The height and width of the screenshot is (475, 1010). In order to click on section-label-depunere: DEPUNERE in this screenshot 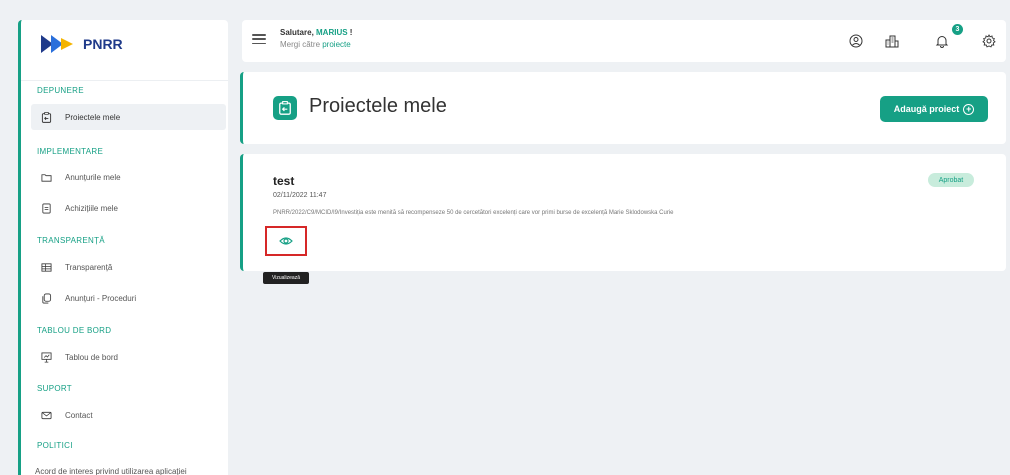, I will do `click(60, 90)`.